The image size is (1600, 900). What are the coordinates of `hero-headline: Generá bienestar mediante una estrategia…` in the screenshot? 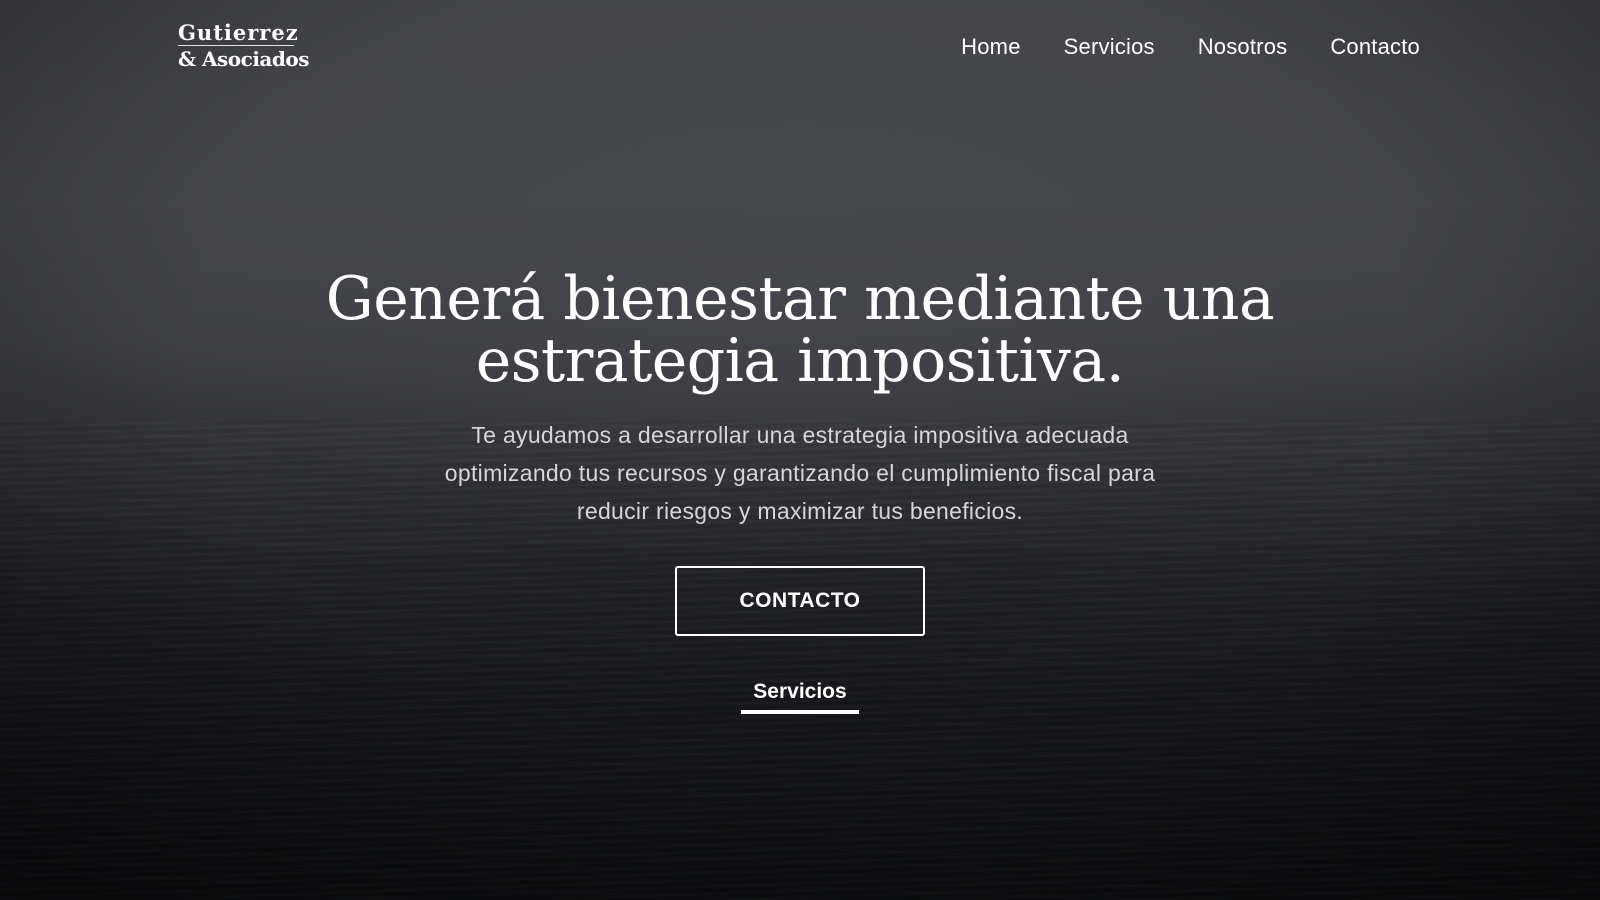 It's located at (800, 330).